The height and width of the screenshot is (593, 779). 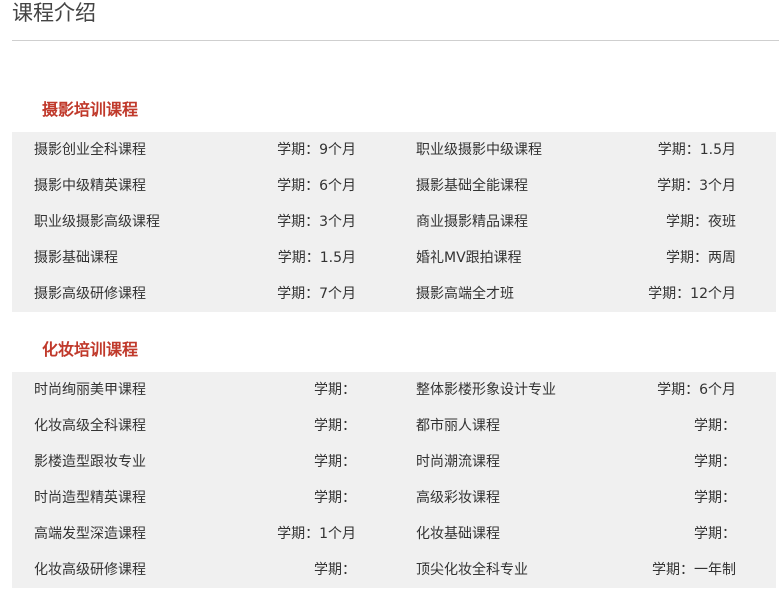 I want to click on table-row: 化妆高级研修课程 学期： 顶尖化妆全科专业 学期：一年制, so click(x=394, y=570).